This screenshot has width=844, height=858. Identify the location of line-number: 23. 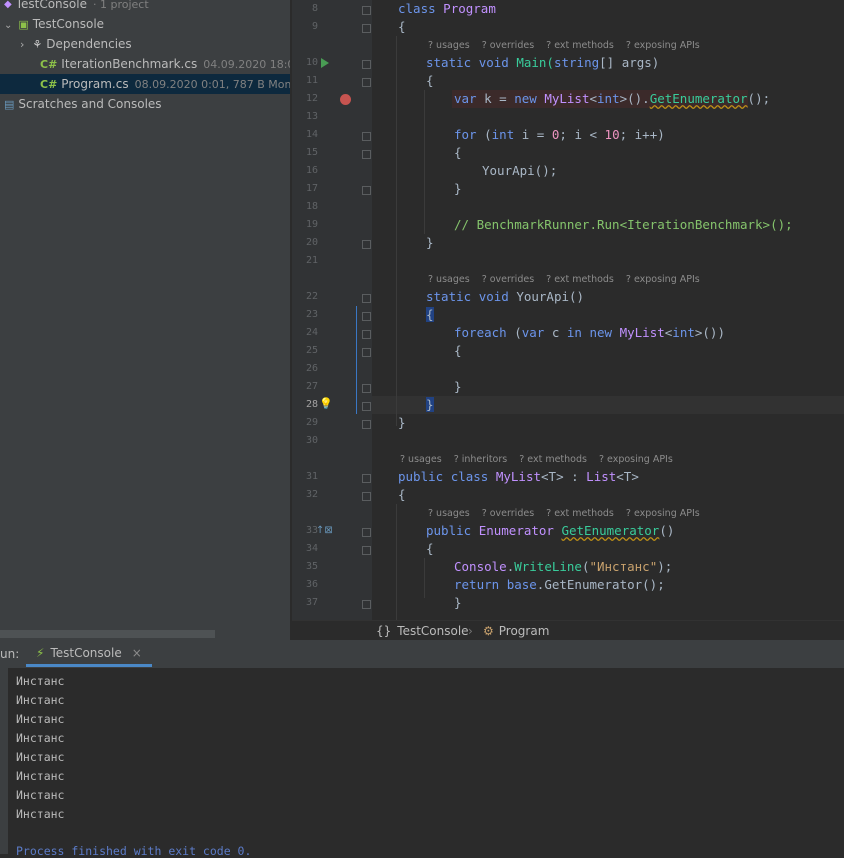
(311, 314).